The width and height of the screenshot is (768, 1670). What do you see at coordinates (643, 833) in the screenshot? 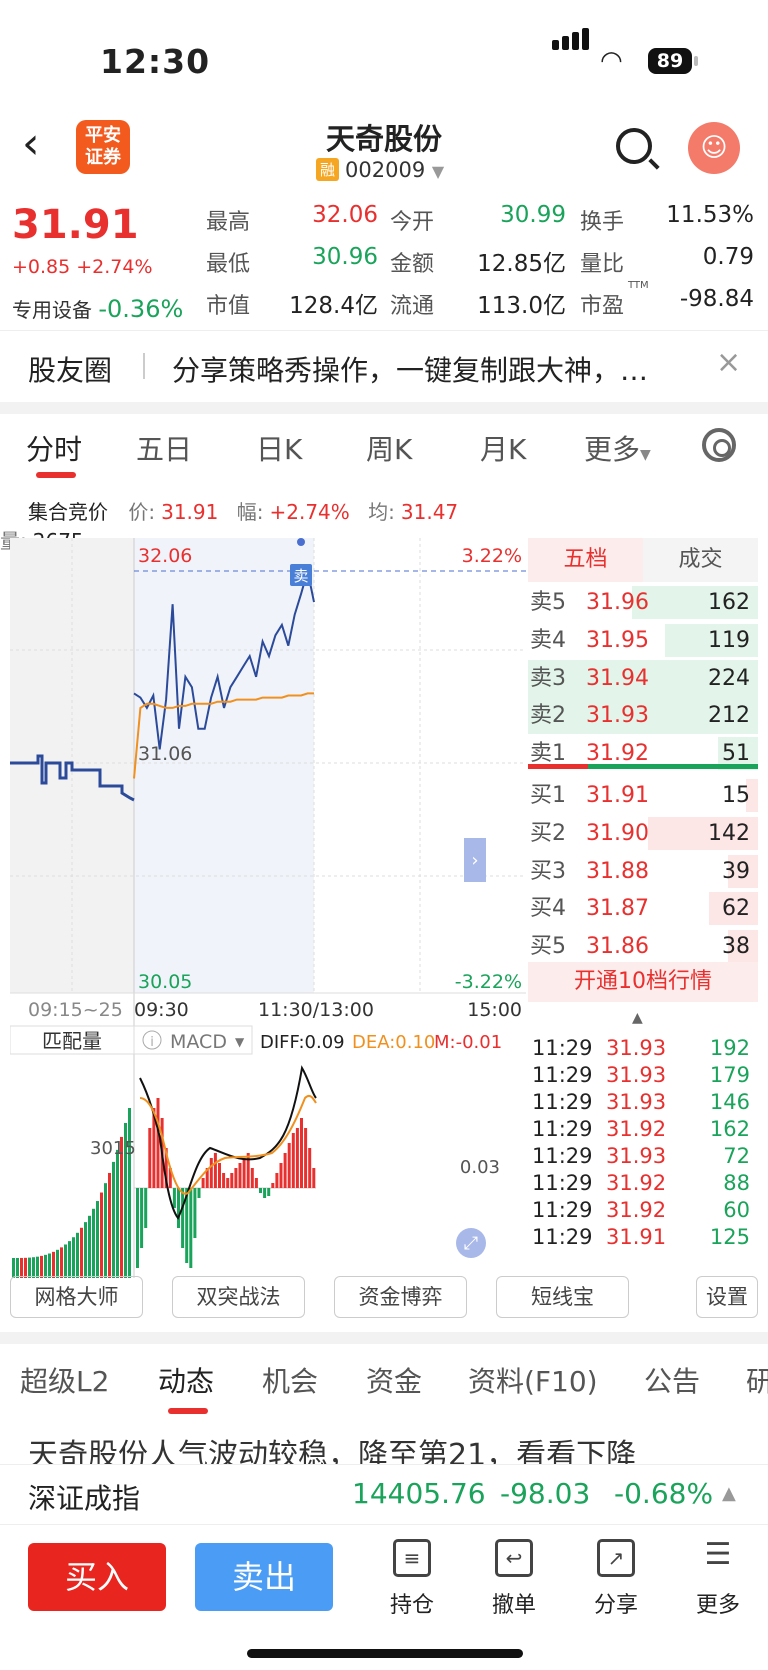
I see `bid-row: 买2 31.90 142` at bounding box center [643, 833].